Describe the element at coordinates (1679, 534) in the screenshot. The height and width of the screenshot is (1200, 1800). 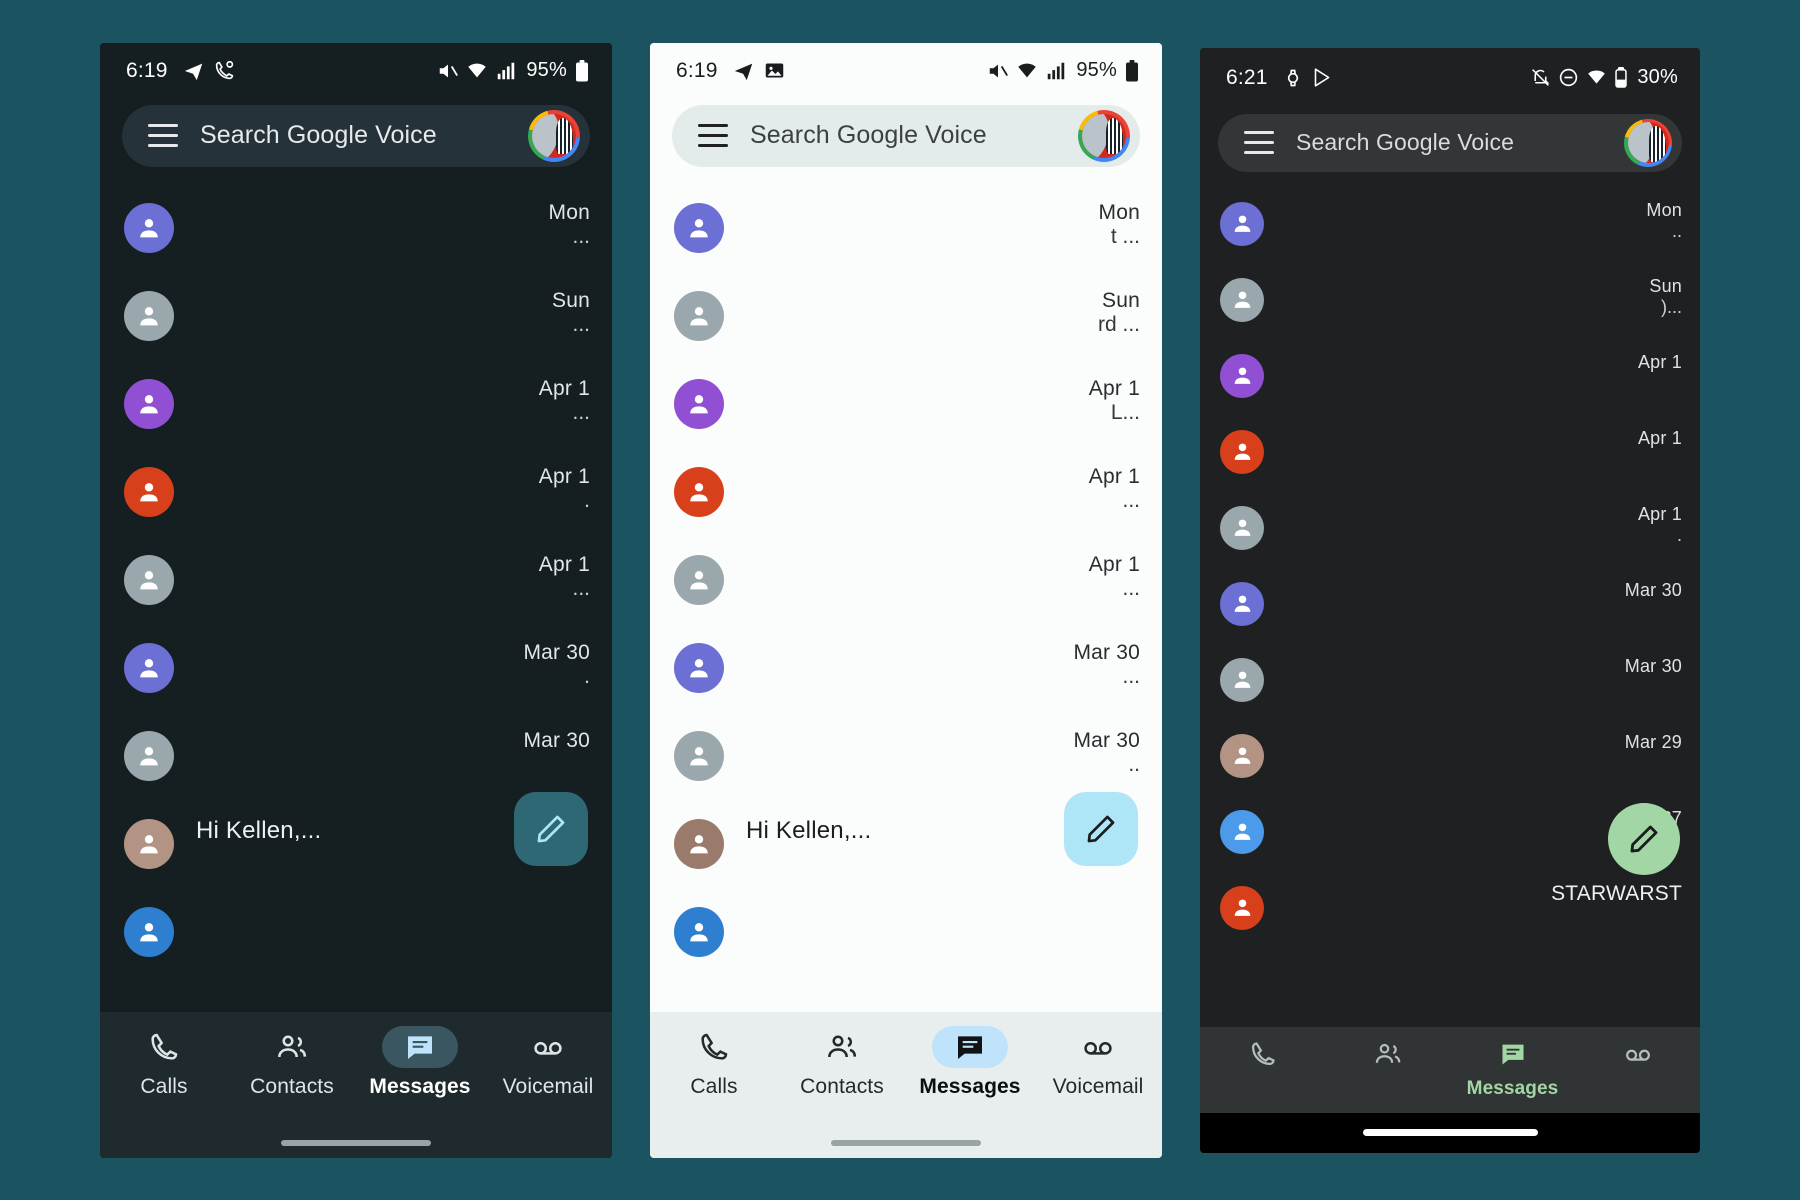
I see `preview-tail: .` at that location.